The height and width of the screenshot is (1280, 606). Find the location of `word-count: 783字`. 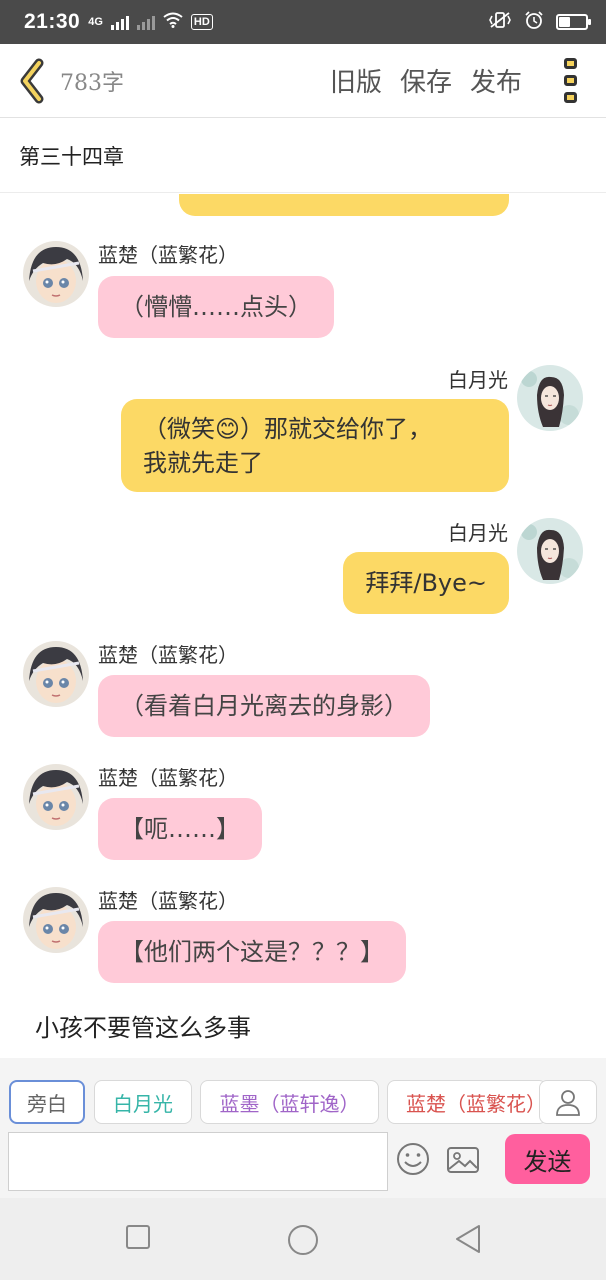

word-count: 783字 is located at coordinates (92, 83).